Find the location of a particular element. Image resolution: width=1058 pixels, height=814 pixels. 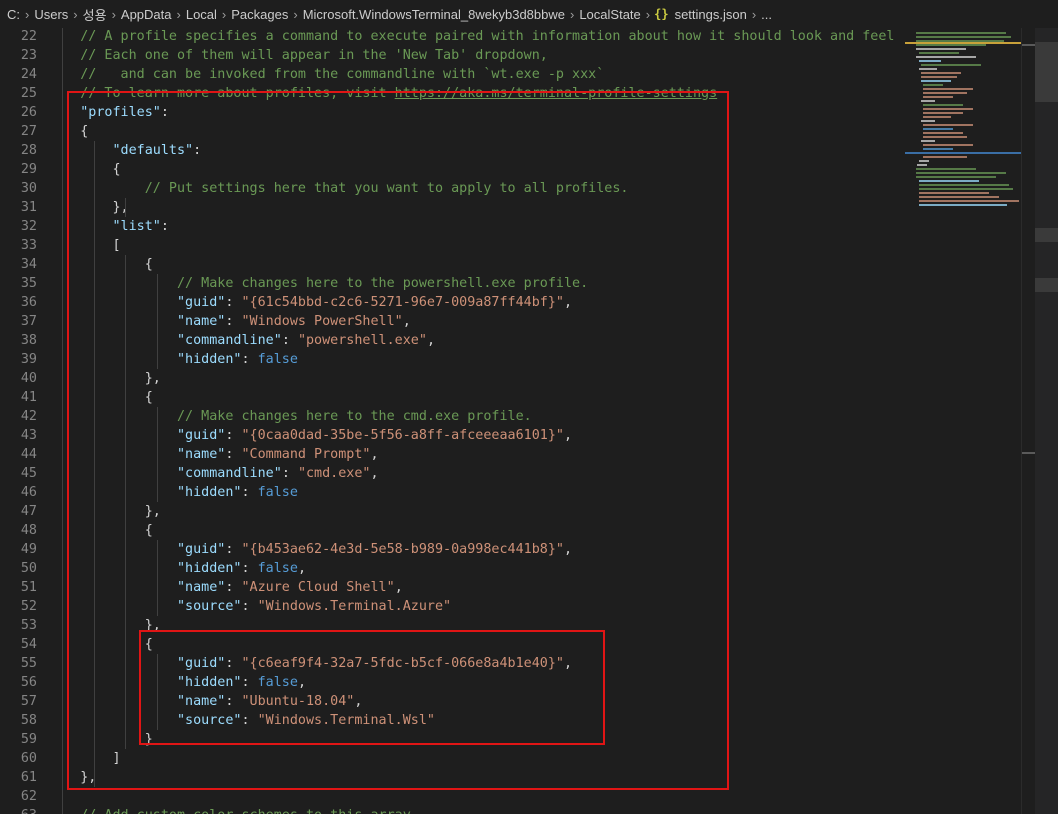

line-number: 61 is located at coordinates (28, 777).